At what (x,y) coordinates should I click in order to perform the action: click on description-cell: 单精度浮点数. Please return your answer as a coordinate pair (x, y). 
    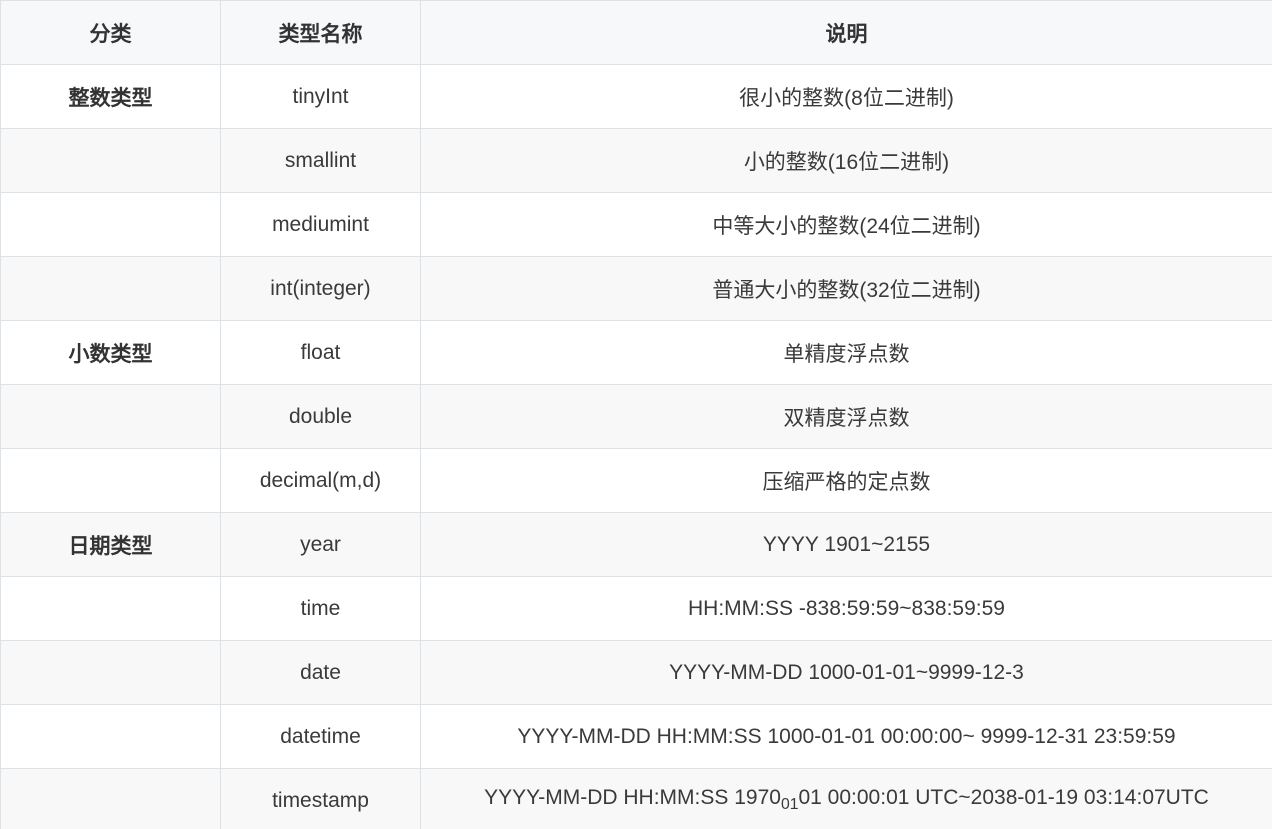
    Looking at the image, I should click on (846, 352).